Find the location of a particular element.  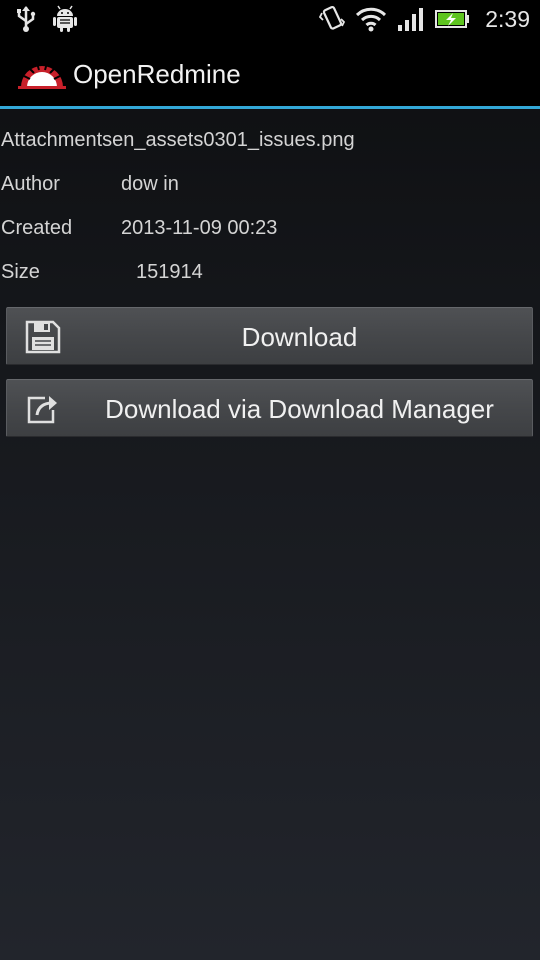

usb-icon is located at coordinates (26, 19).